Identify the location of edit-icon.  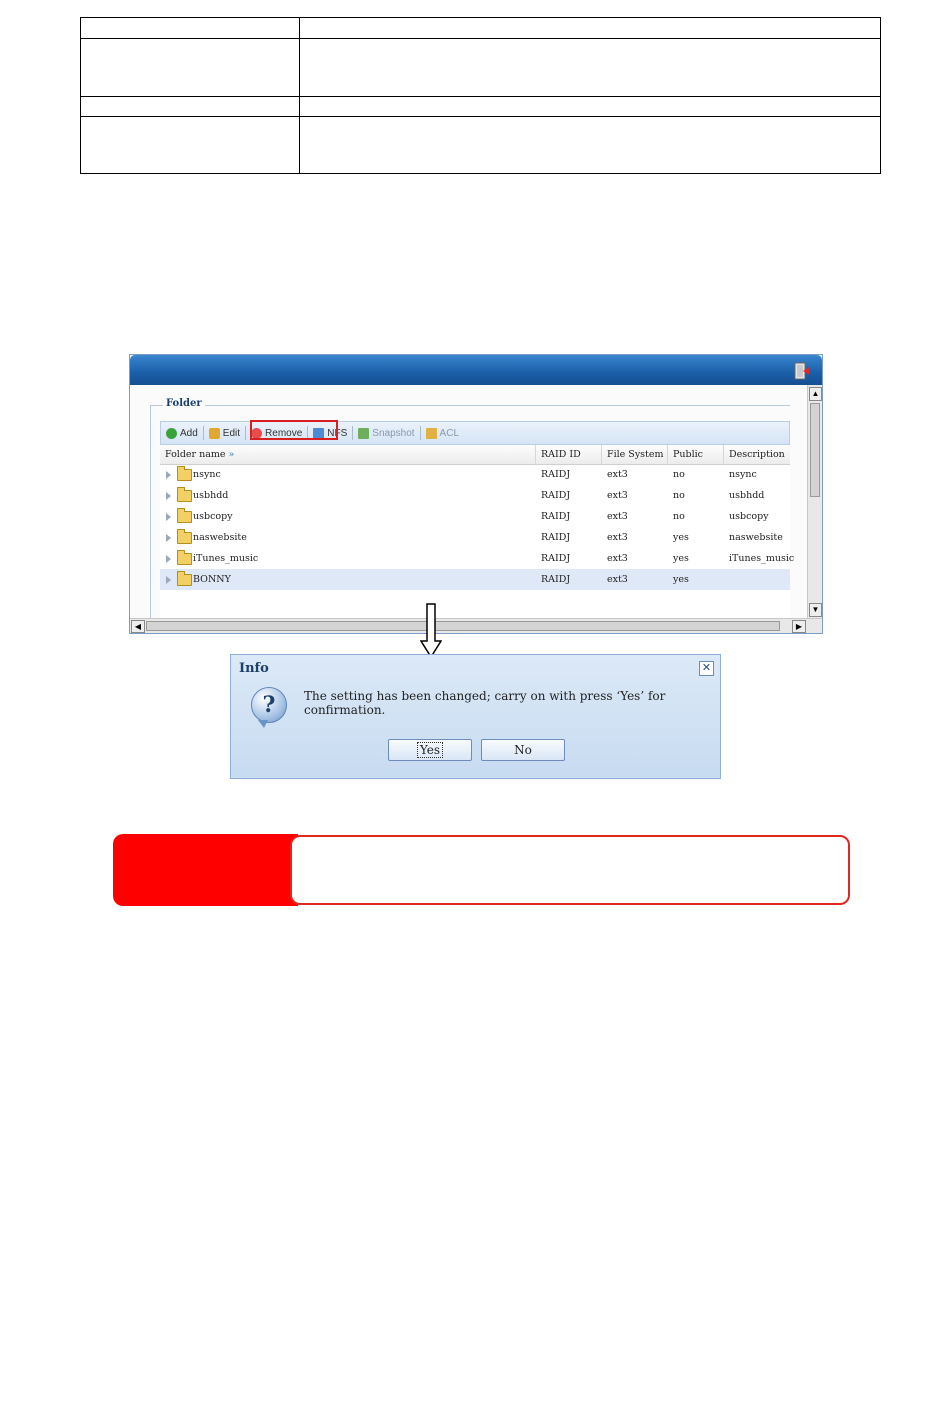
(214, 433).